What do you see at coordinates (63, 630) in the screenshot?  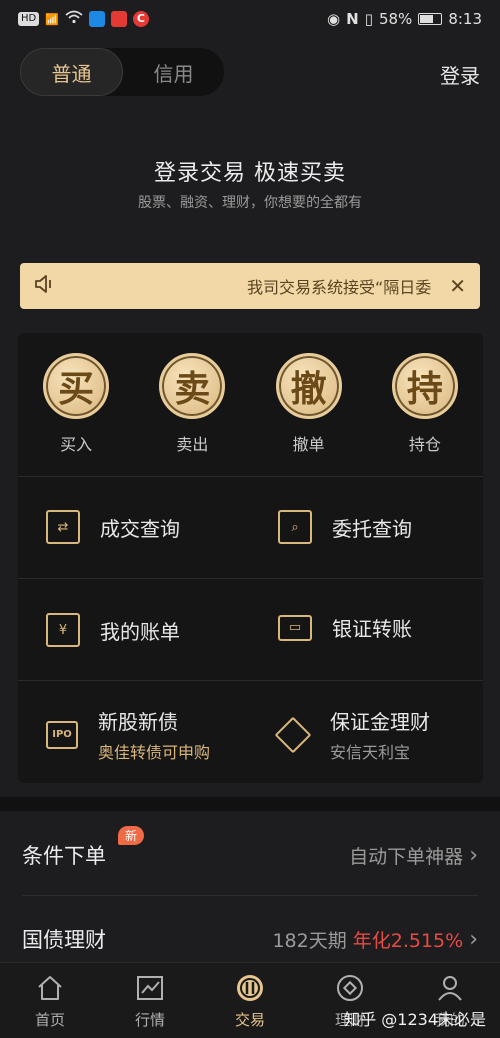 I see `bill-icon: ¥` at bounding box center [63, 630].